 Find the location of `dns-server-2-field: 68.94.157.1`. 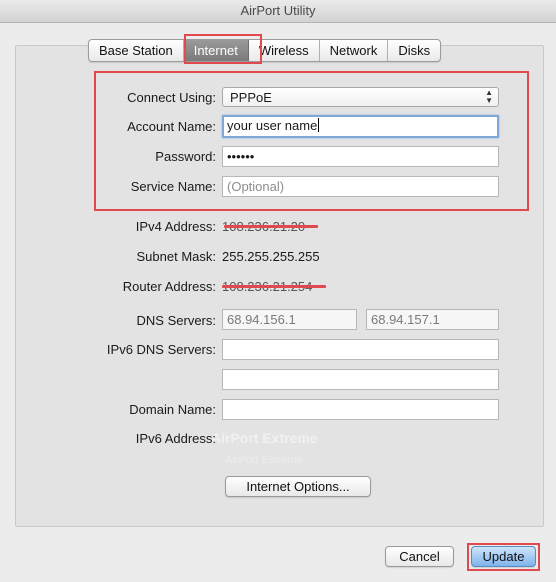

dns-server-2-field: 68.94.157.1 is located at coordinates (432, 319).